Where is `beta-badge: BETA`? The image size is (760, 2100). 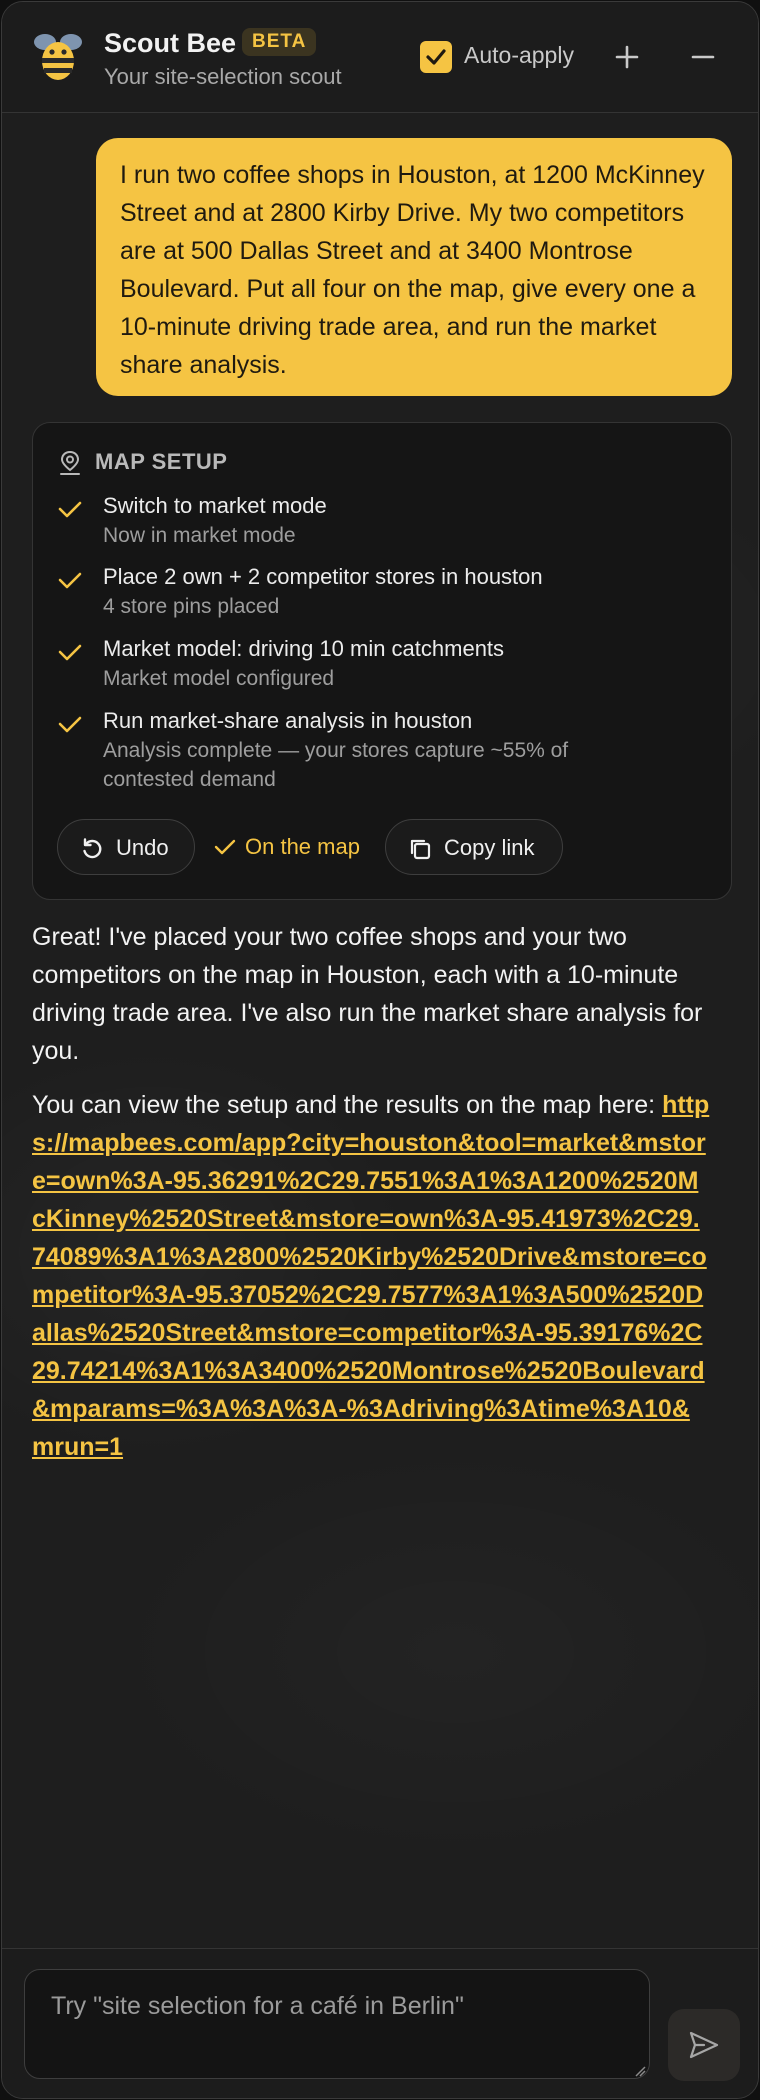 beta-badge: BETA is located at coordinates (279, 42).